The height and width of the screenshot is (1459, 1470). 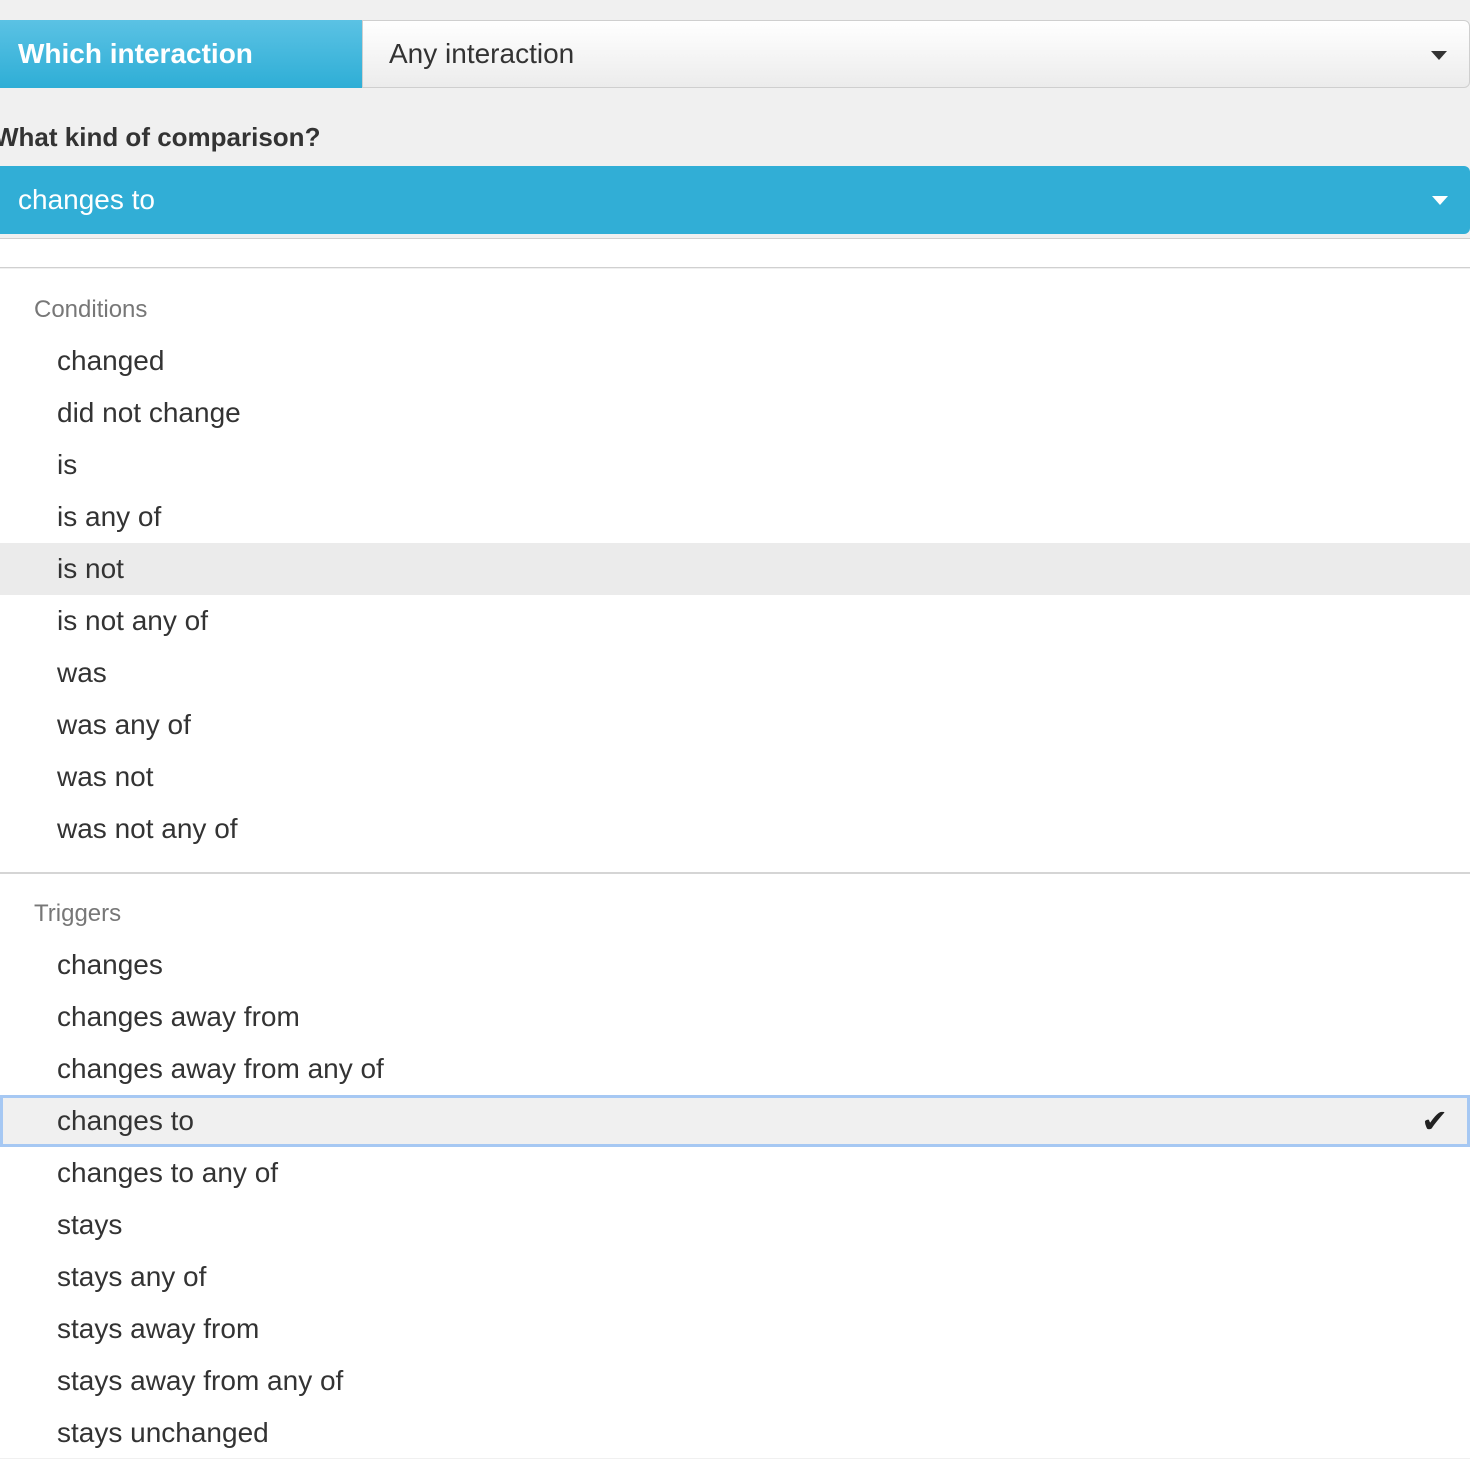 What do you see at coordinates (1434, 1121) in the screenshot?
I see `check-icon: ✔` at bounding box center [1434, 1121].